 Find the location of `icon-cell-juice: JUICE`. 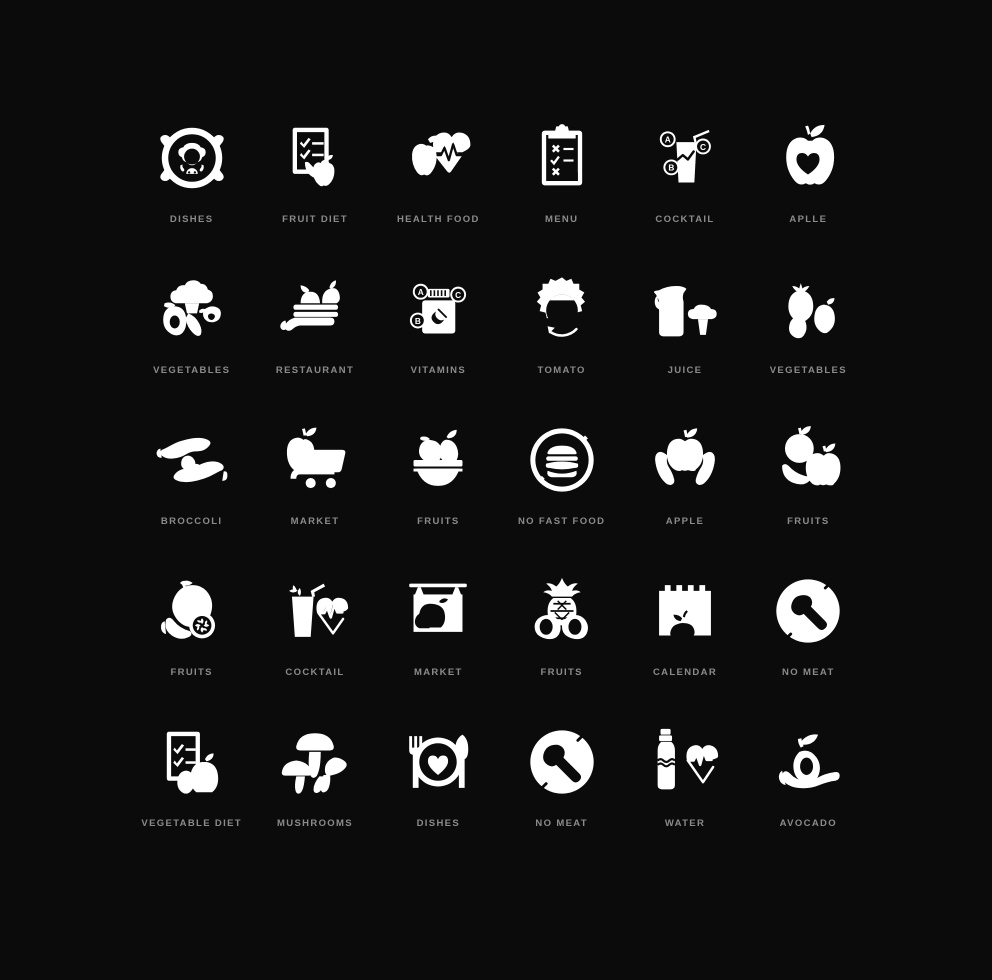

icon-cell-juice: JUICE is located at coordinates (684, 344).